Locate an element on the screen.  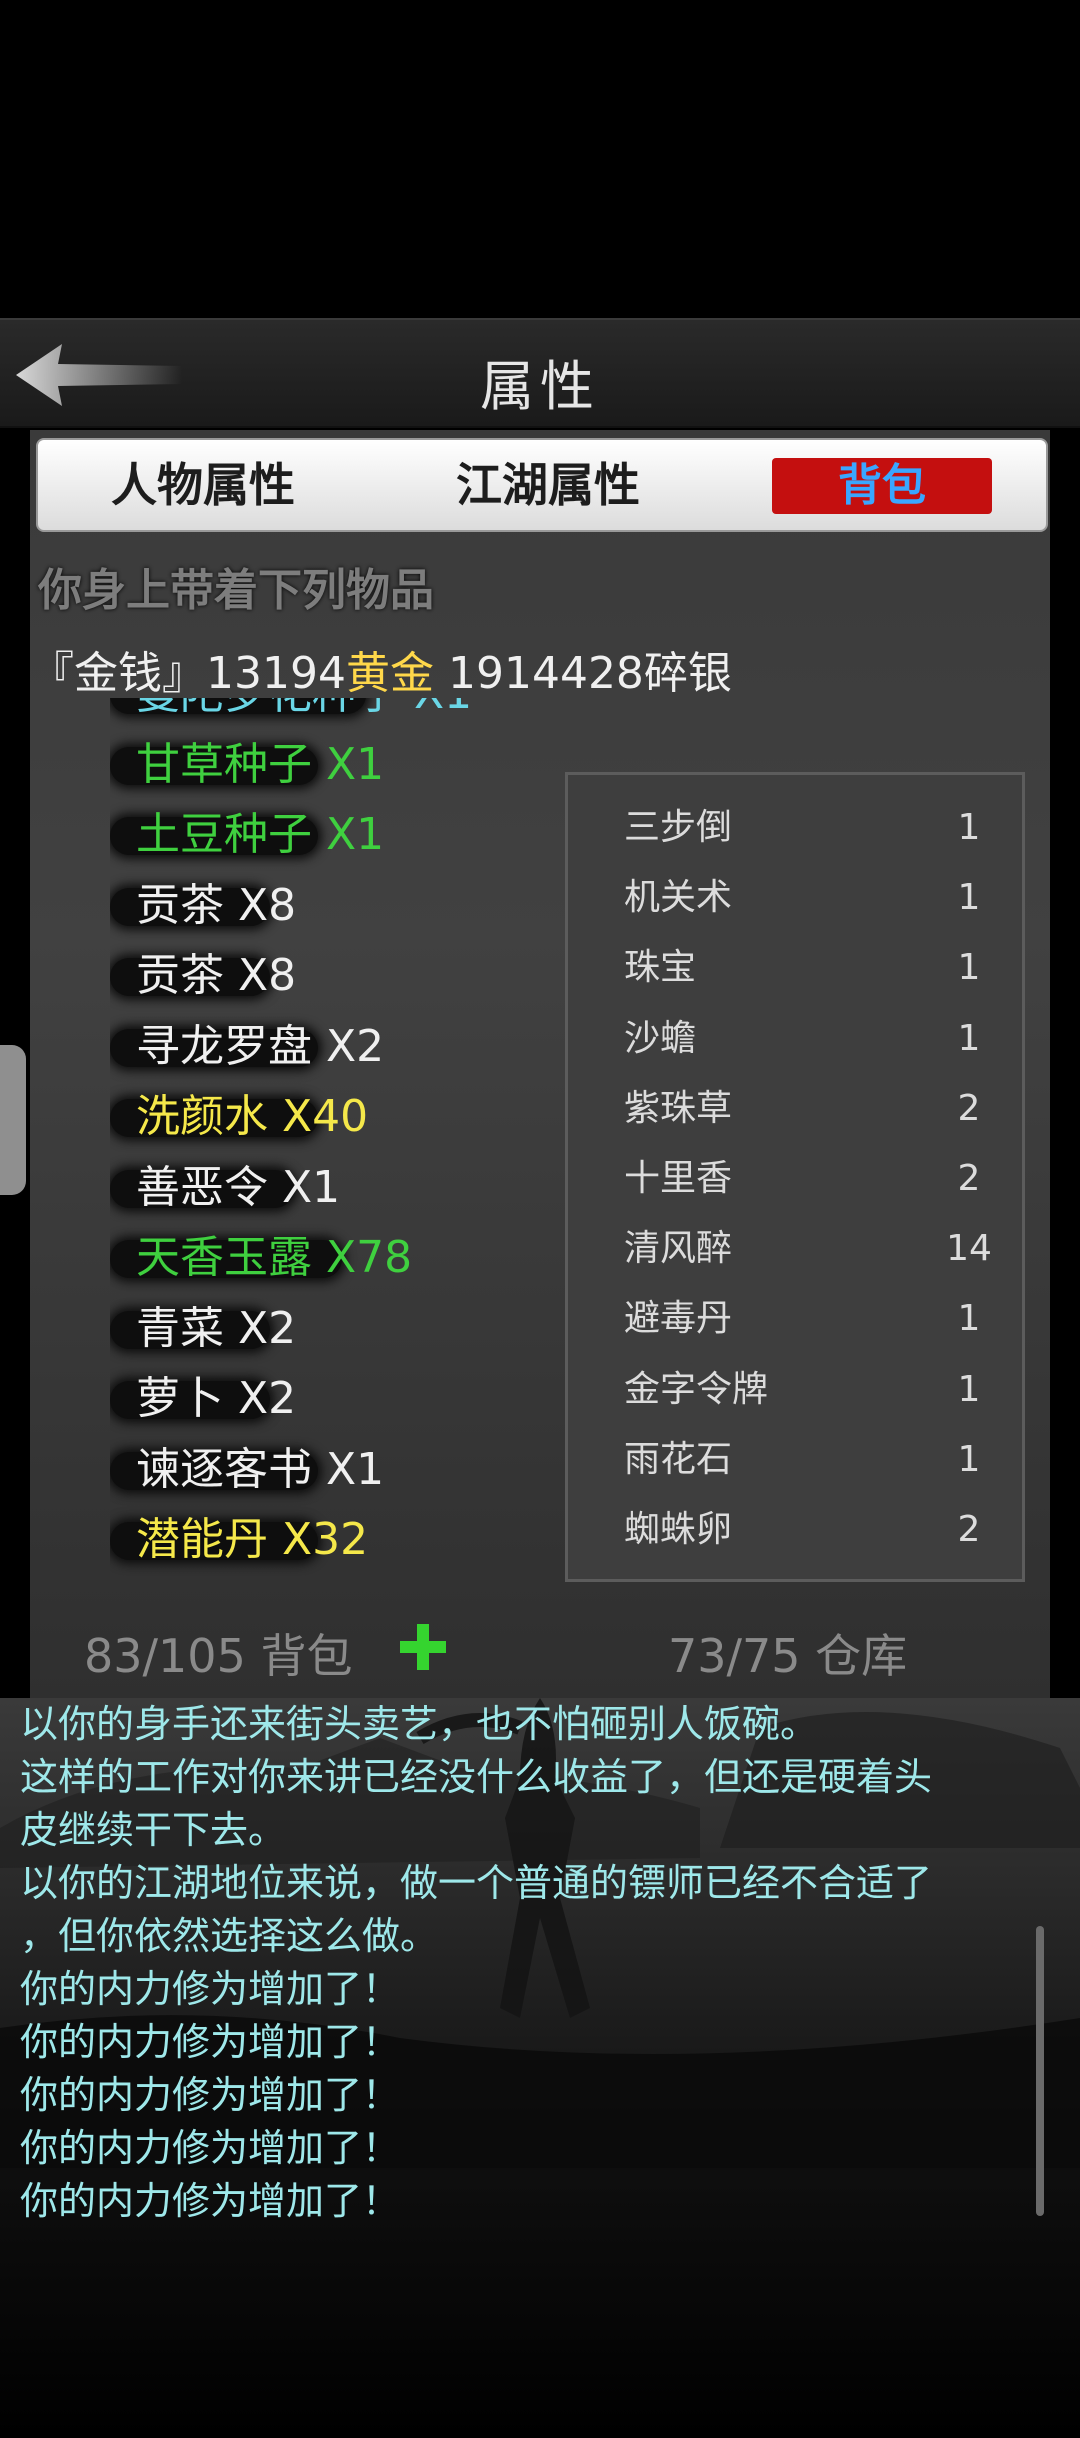
status-row: 避毒丹 1 is located at coordinates (795, 1319).